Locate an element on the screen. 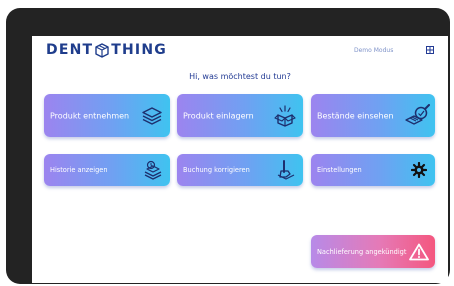 This screenshot has height=286, width=454. correct-booking-button: Buchung korrigieren is located at coordinates (240, 170).